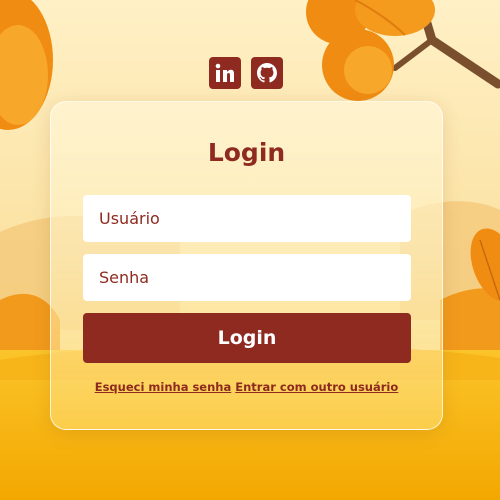  Describe the element at coordinates (246, 73) in the screenshot. I see `social-links` at that location.